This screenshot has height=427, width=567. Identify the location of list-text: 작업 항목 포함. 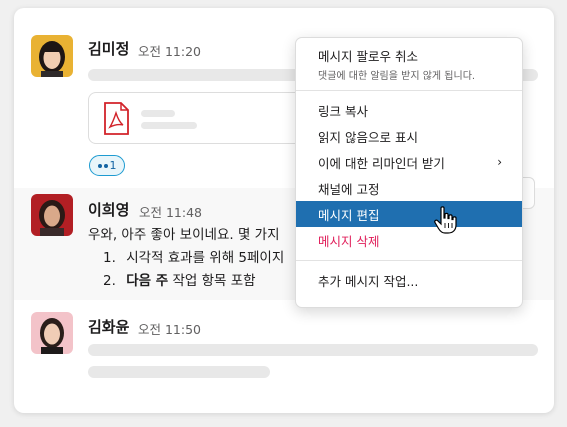
(212, 281).